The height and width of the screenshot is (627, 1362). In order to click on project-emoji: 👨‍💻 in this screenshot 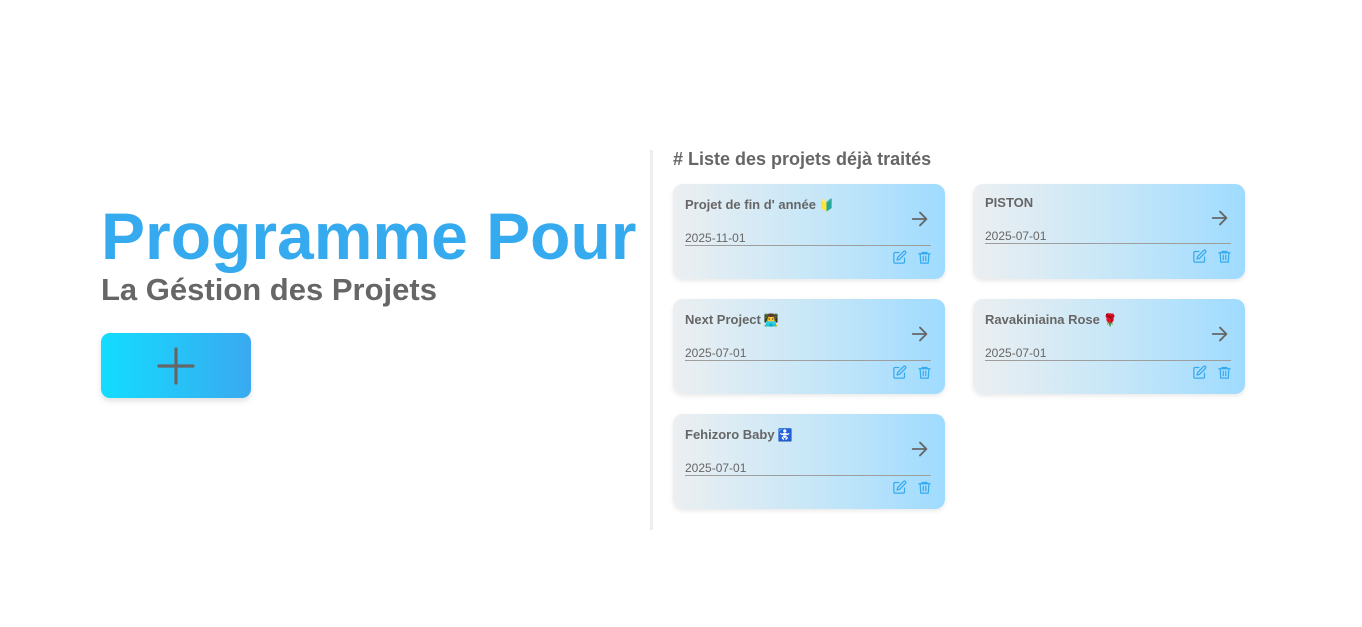, I will do `click(771, 320)`.